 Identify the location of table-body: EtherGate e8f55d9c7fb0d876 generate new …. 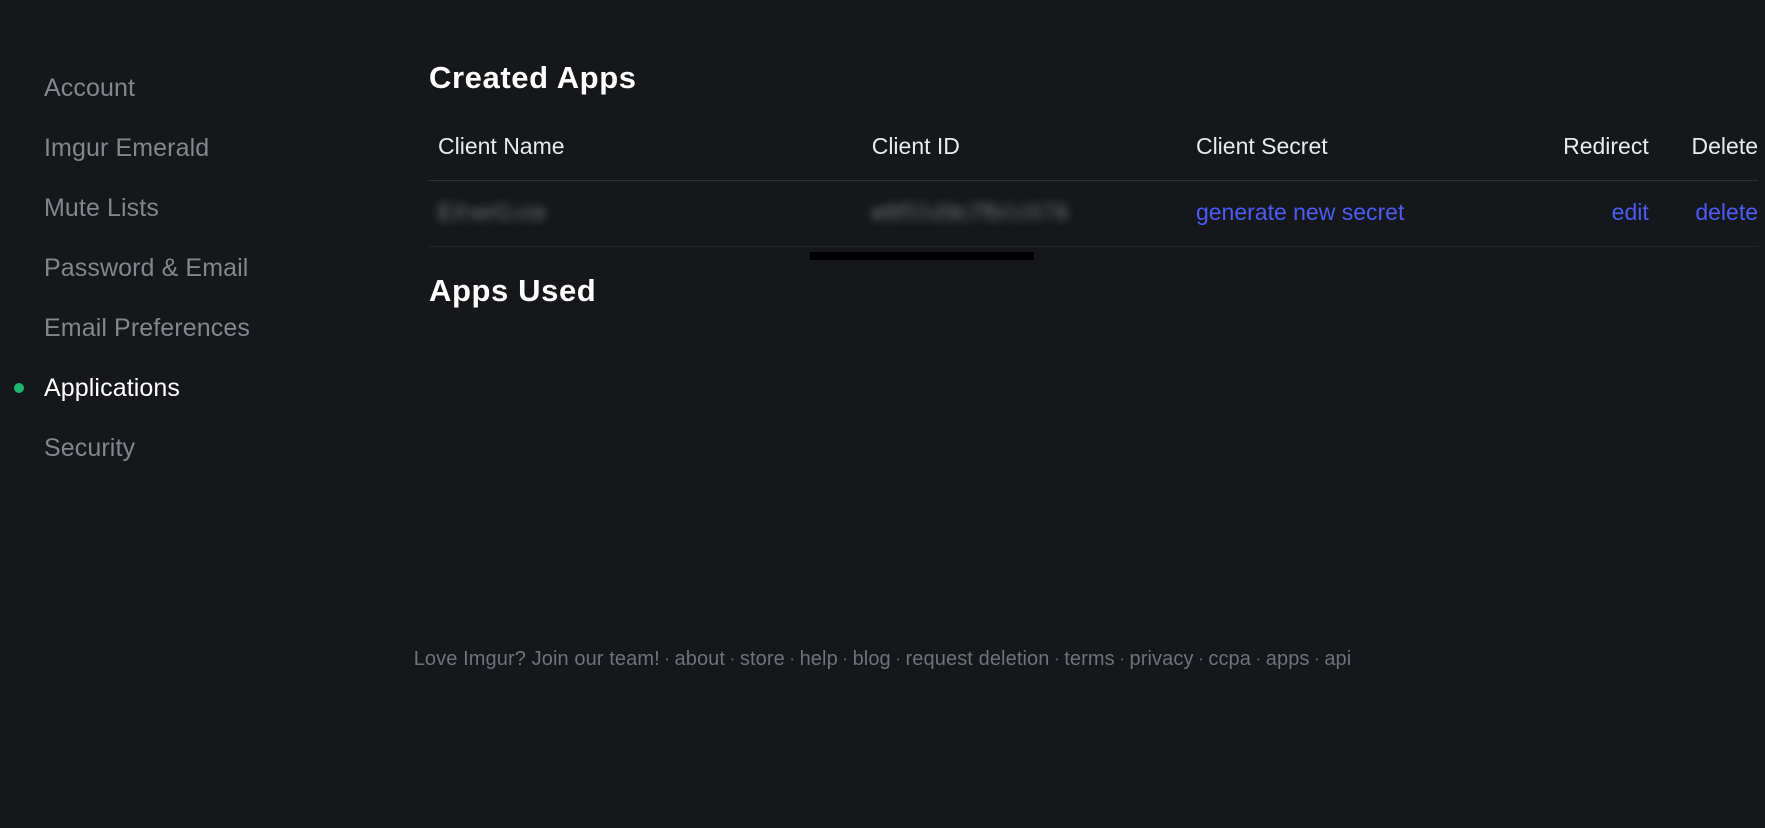
(1093, 213).